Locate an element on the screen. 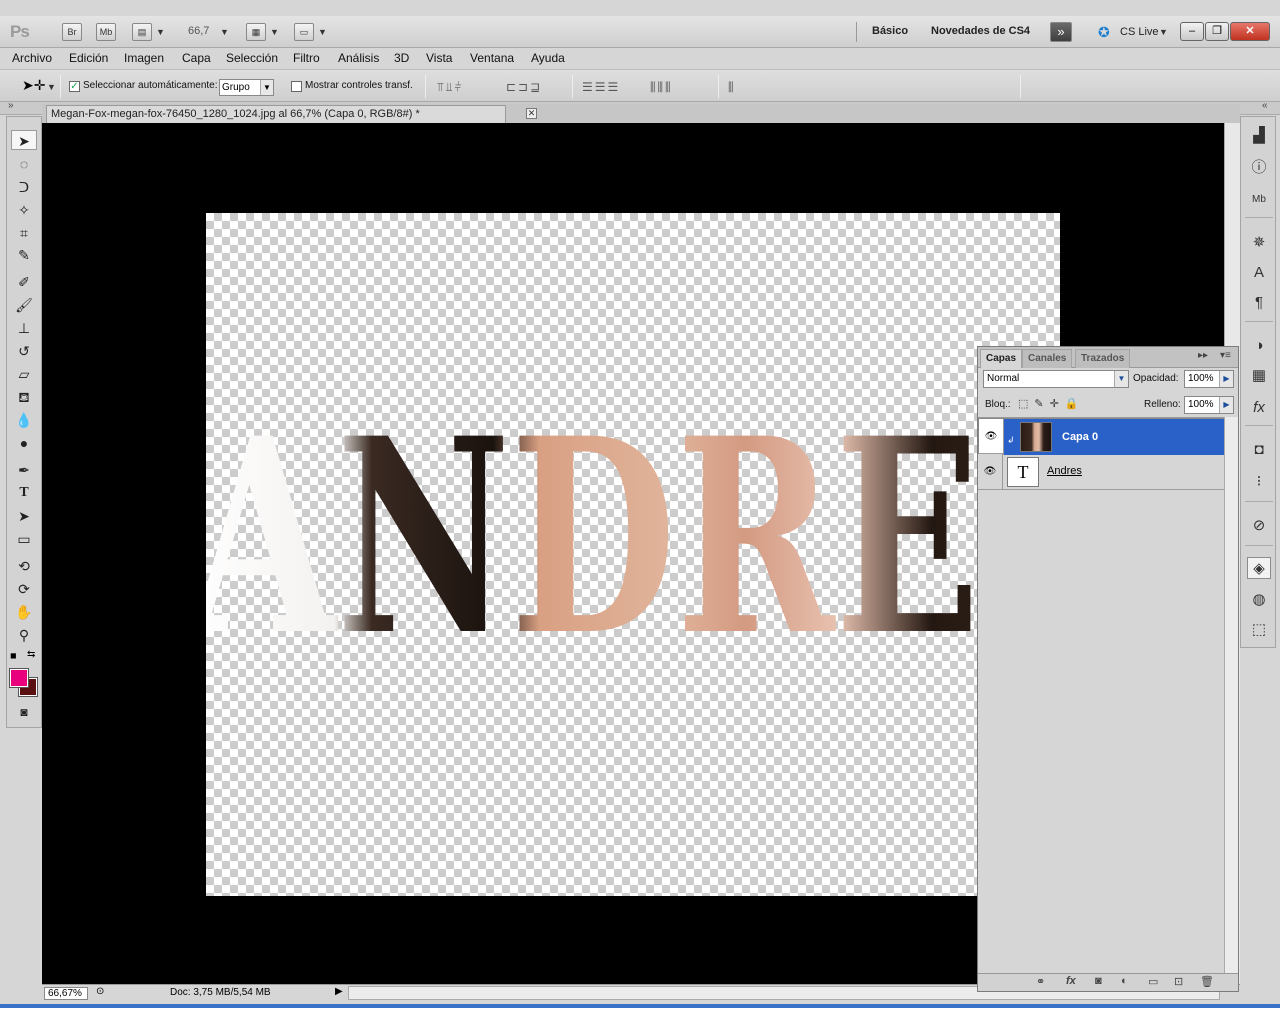  layer-style-icon: fx is located at coordinates (1071, 981).